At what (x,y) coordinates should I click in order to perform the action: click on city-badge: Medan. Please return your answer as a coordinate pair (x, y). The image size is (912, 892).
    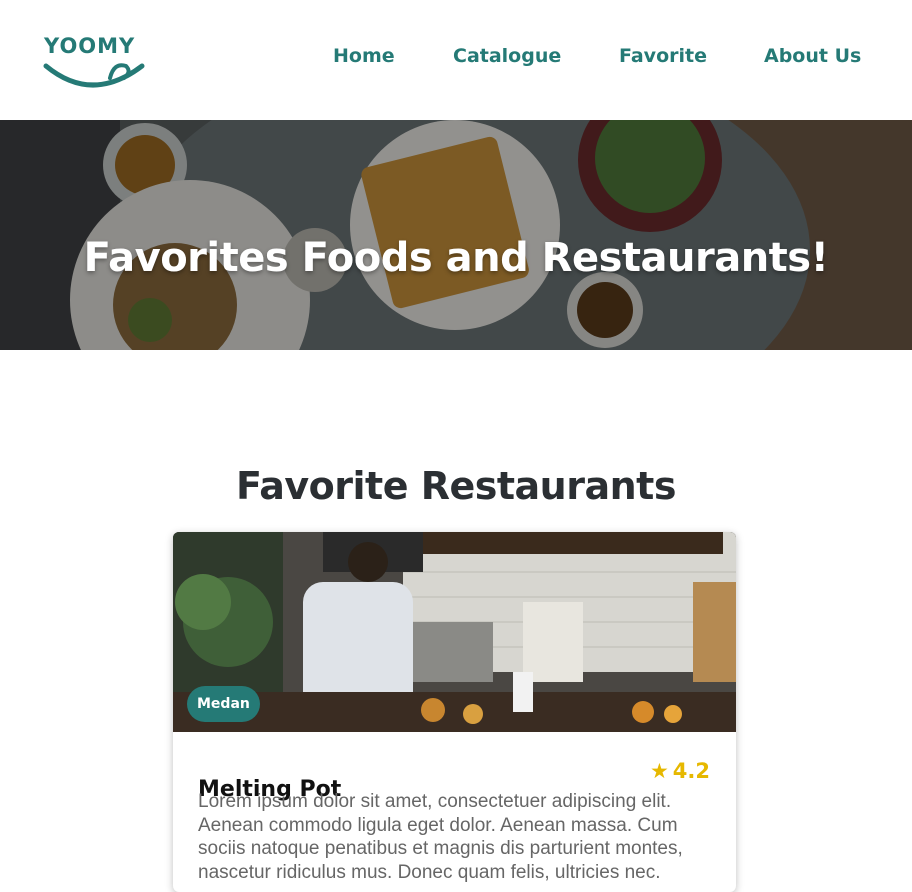
    Looking at the image, I should click on (223, 704).